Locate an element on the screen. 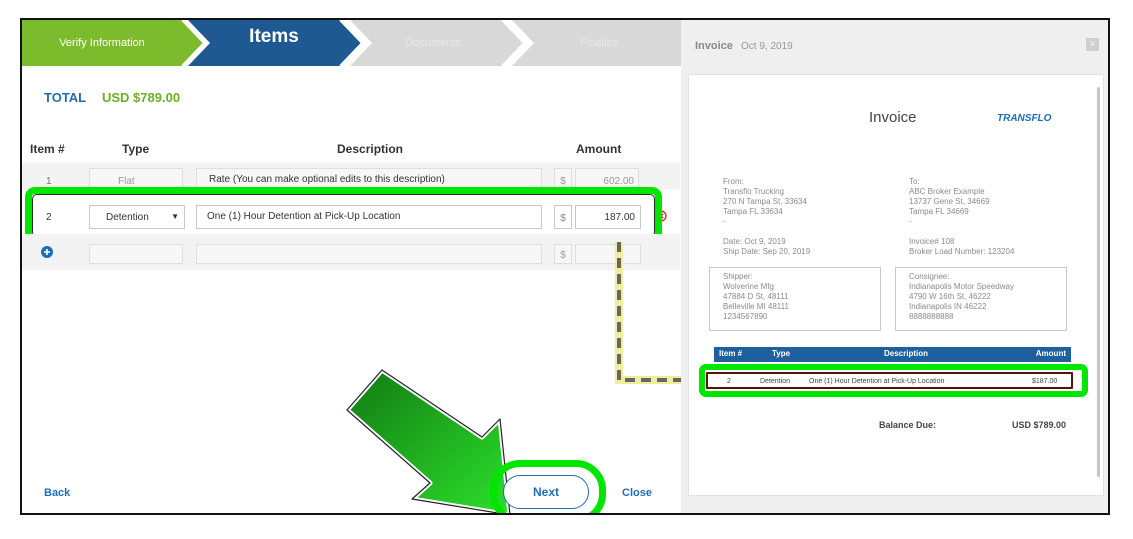 The height and width of the screenshot is (539, 1133). total-value: USD $789.00 is located at coordinates (141, 97).